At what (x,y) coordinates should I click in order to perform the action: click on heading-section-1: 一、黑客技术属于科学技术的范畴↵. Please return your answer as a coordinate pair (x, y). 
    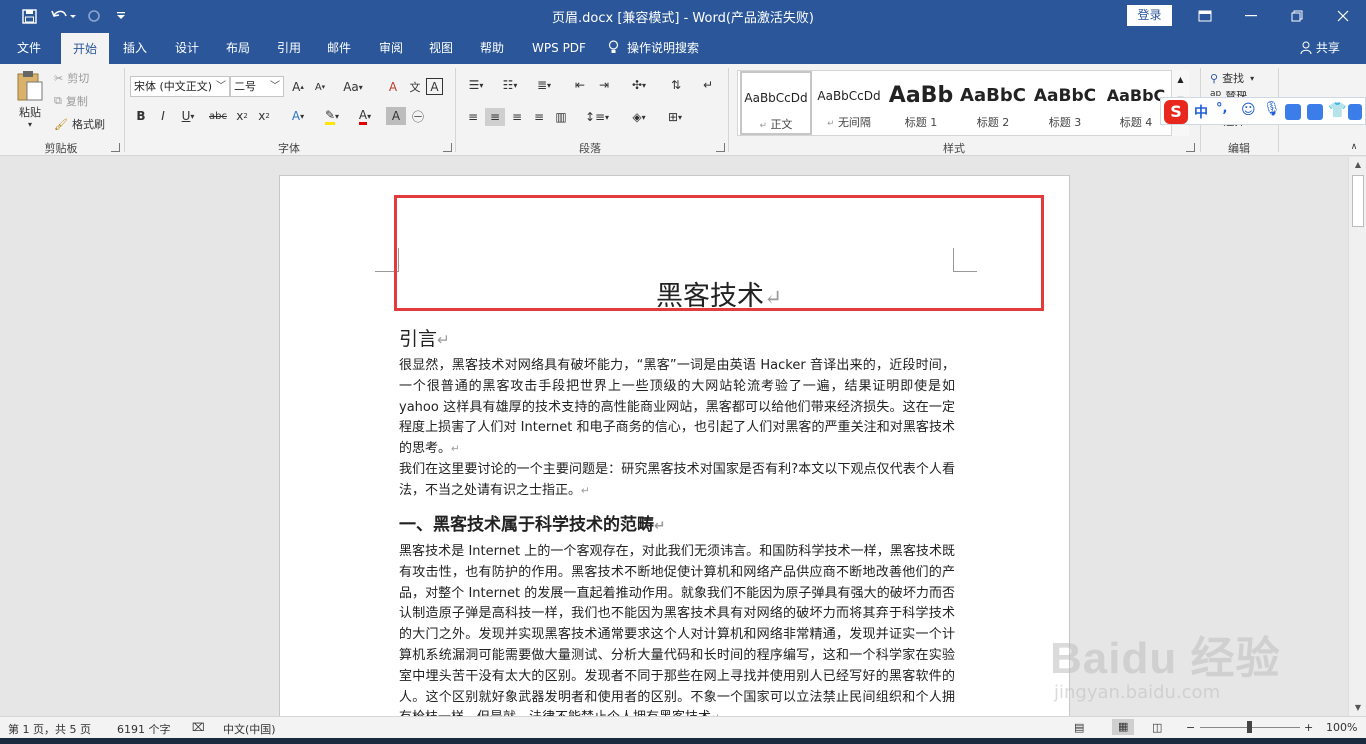
    Looking at the image, I should click on (532, 522).